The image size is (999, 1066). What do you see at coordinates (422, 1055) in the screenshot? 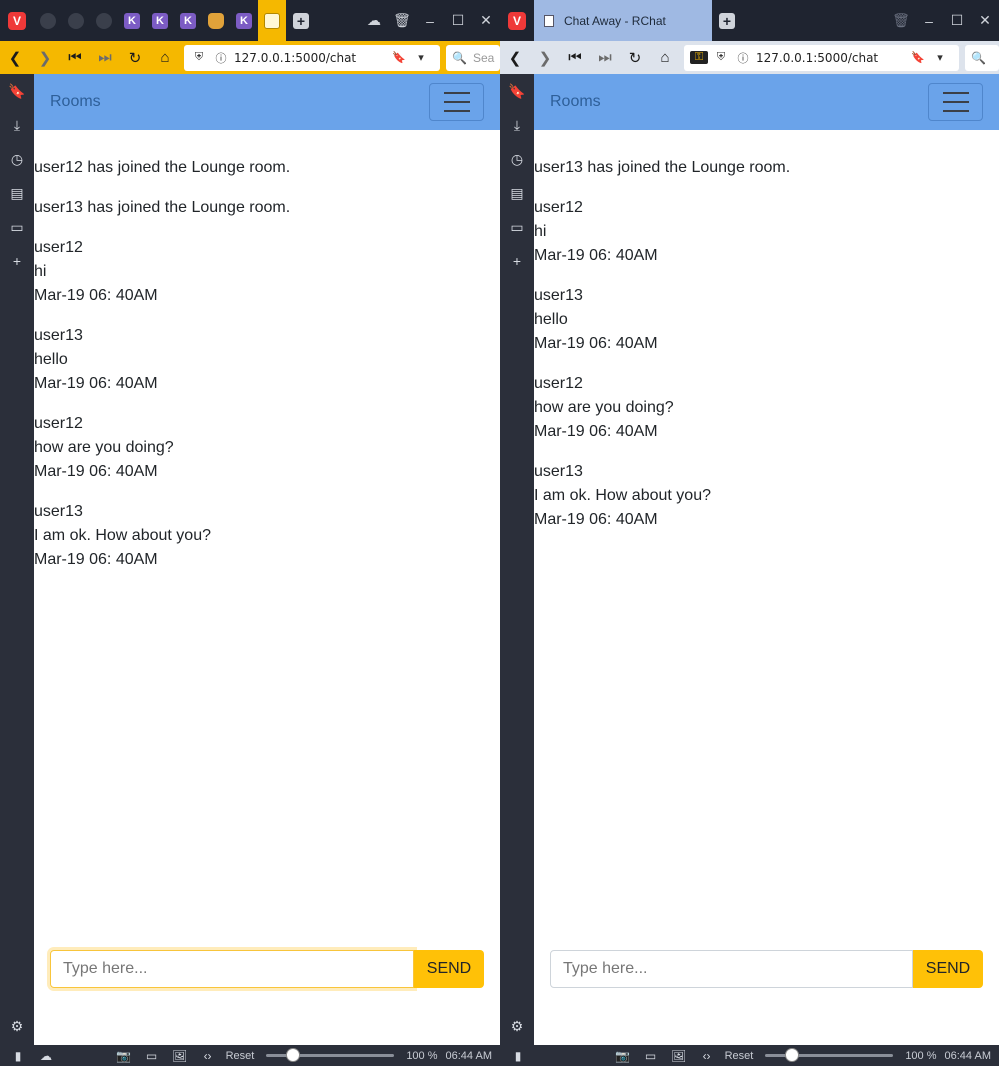
I see `zoom-level: 100 %` at bounding box center [422, 1055].